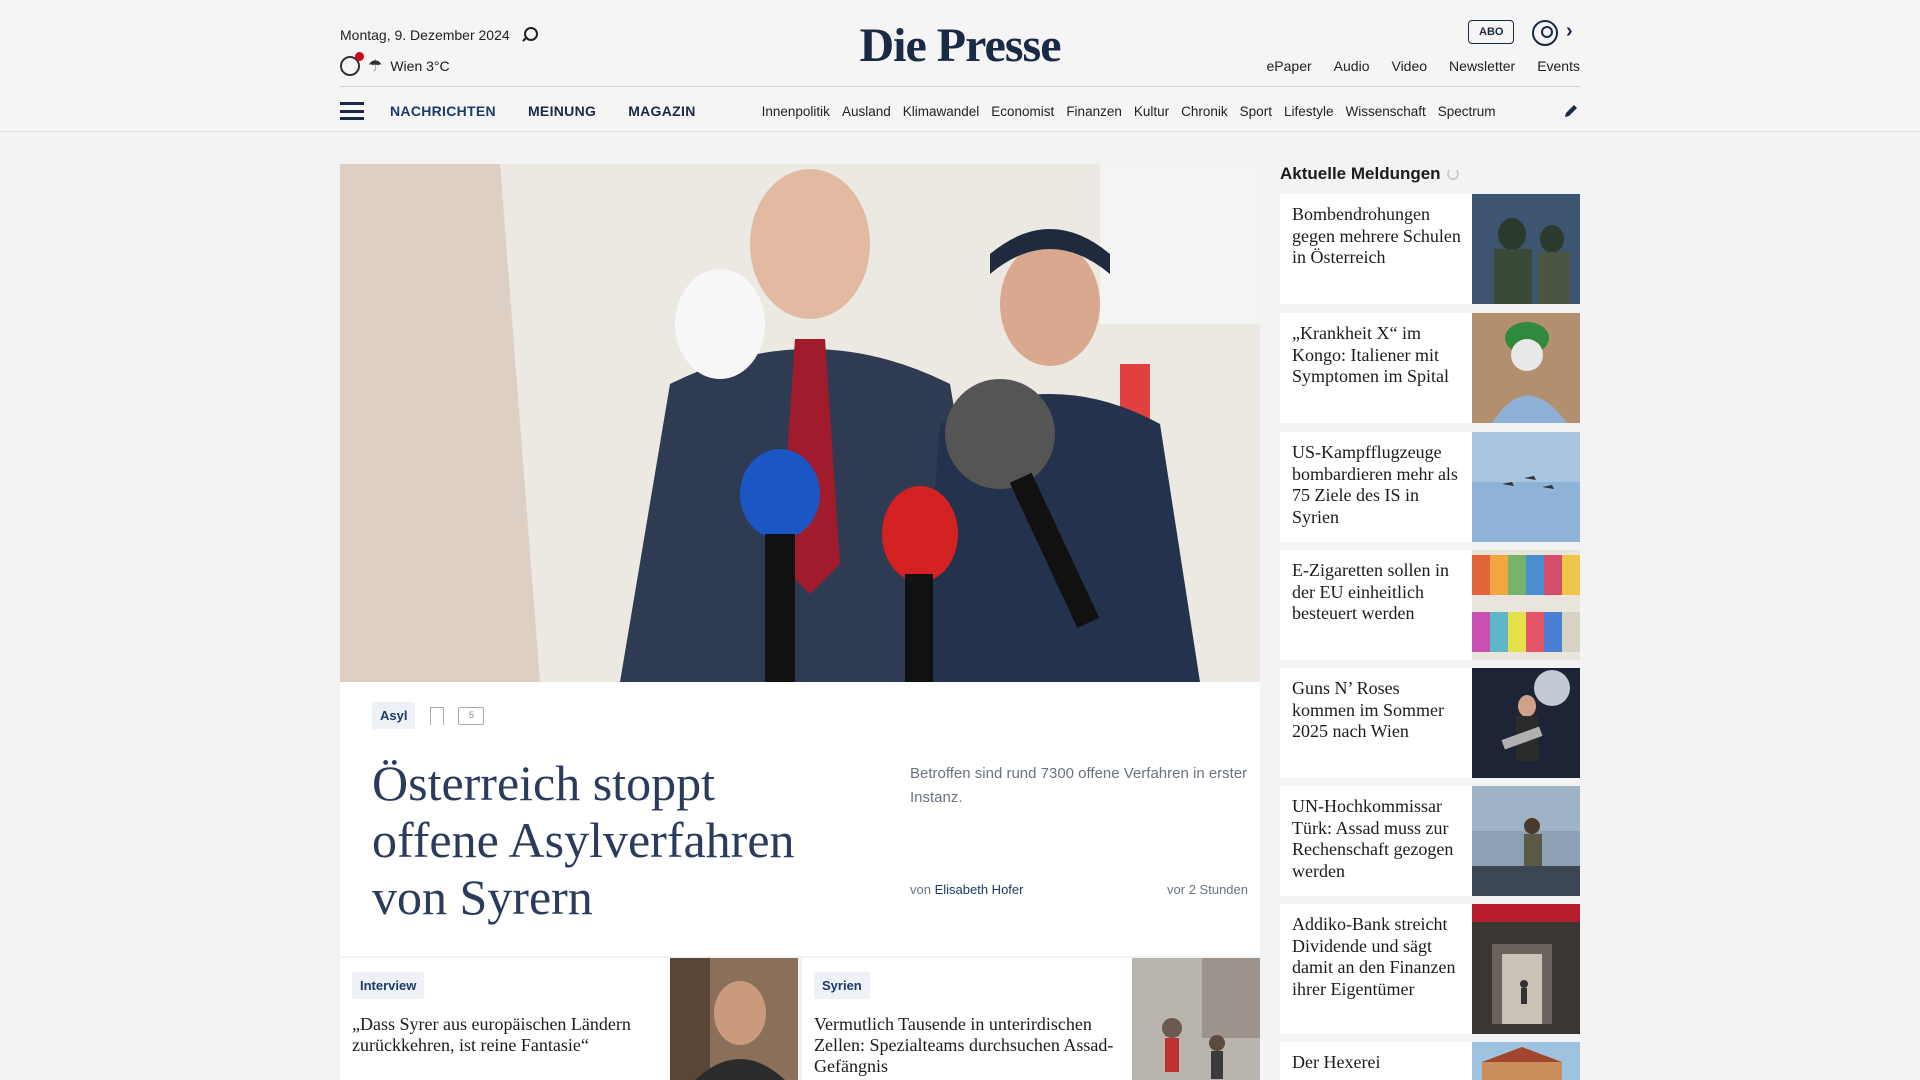 Image resolution: width=1920 pixels, height=1080 pixels. I want to click on bookmark-icon, so click(436, 715).